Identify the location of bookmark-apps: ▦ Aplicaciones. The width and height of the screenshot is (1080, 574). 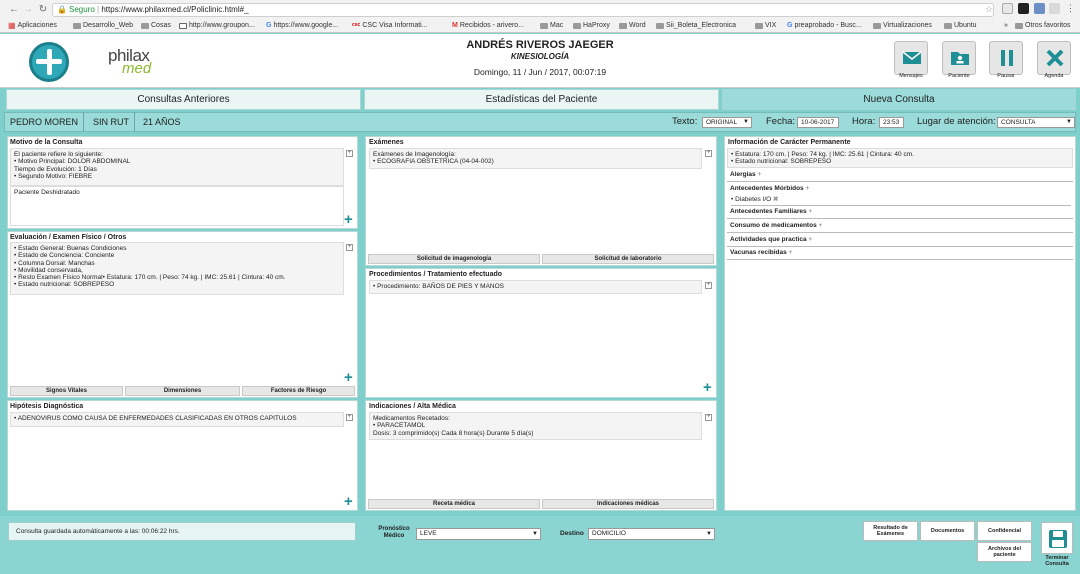
(32, 25).